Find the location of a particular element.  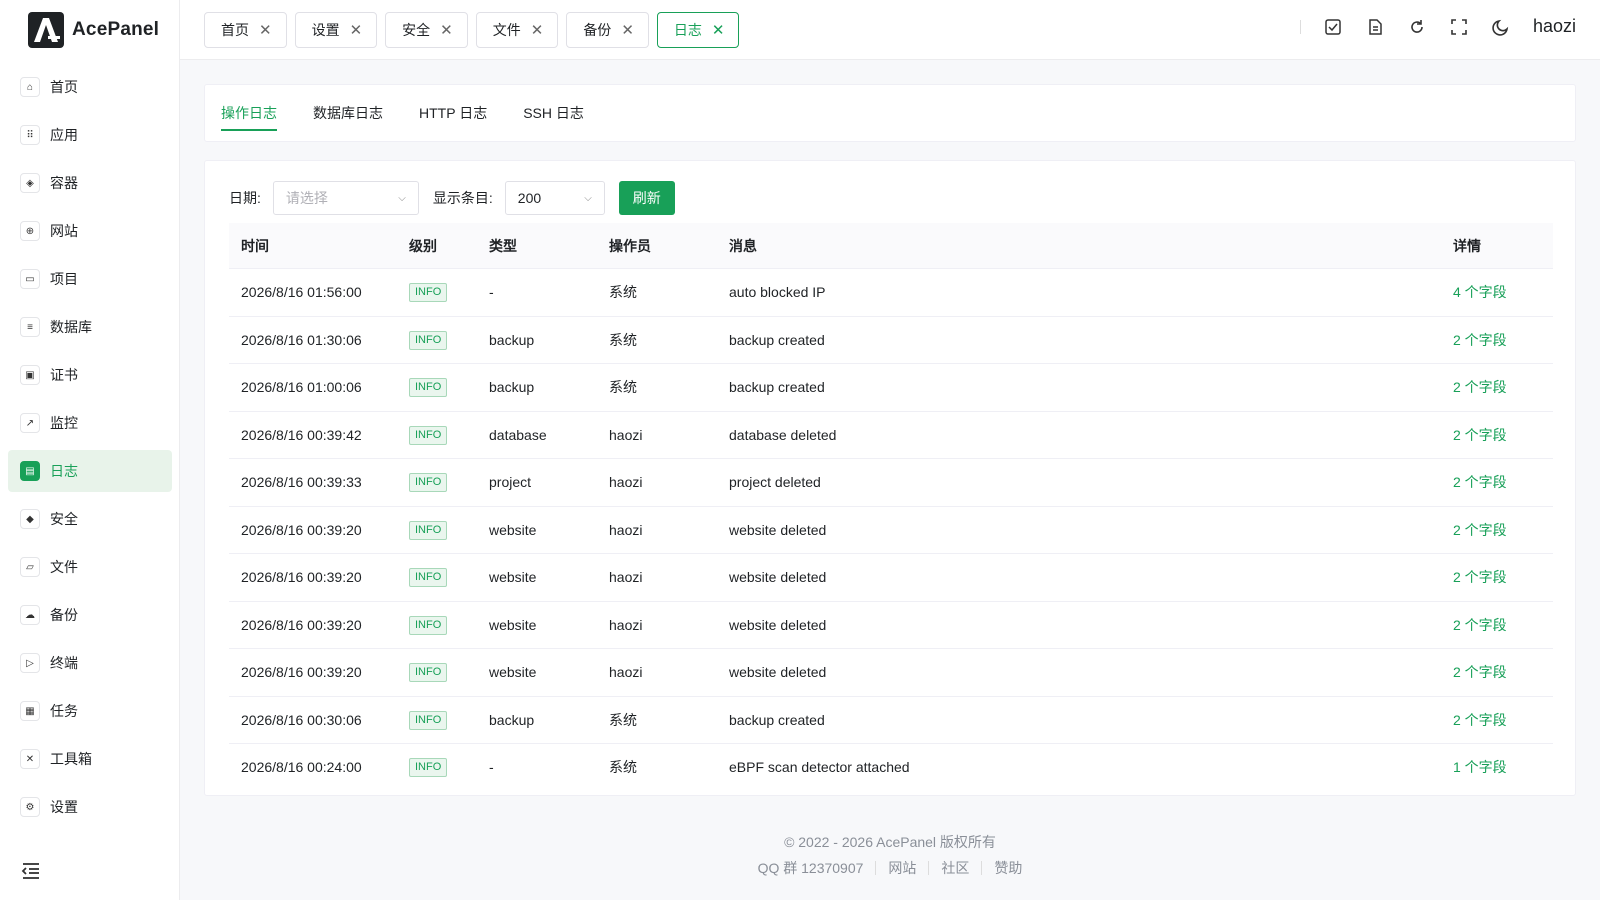

sidebar-item-label: 数据库 is located at coordinates (71, 327).